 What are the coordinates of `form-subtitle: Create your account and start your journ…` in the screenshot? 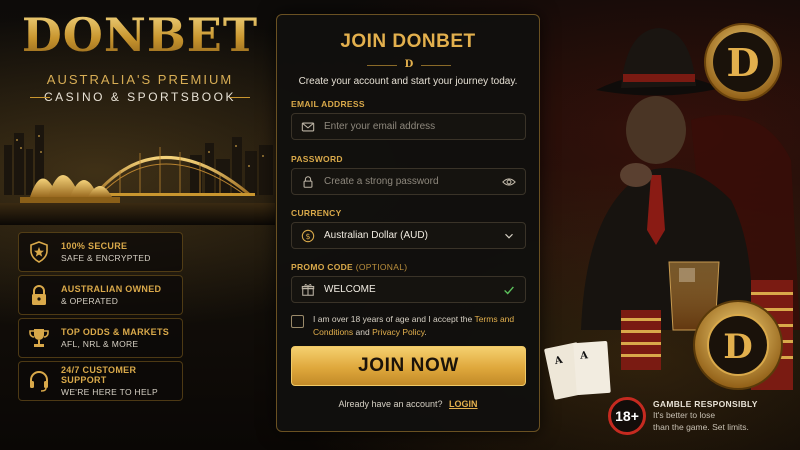 It's located at (408, 81).